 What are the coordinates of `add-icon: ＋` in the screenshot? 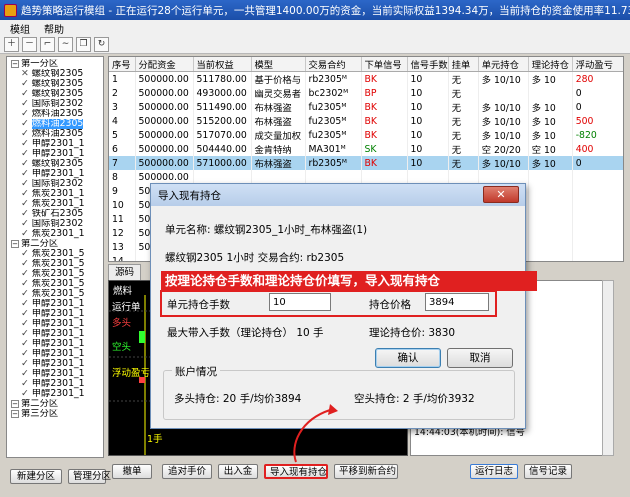 It's located at (11, 44).